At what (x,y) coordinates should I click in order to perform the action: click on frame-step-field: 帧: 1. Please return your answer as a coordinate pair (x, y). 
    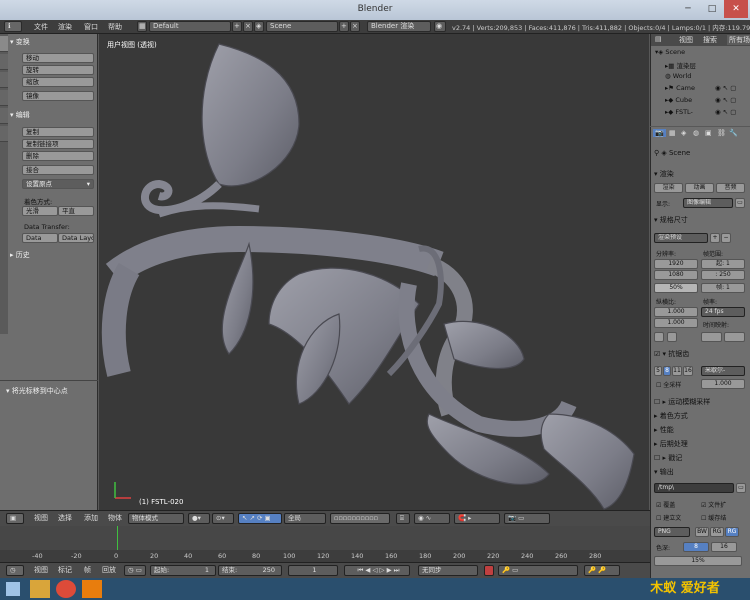
    Looking at the image, I should click on (723, 288).